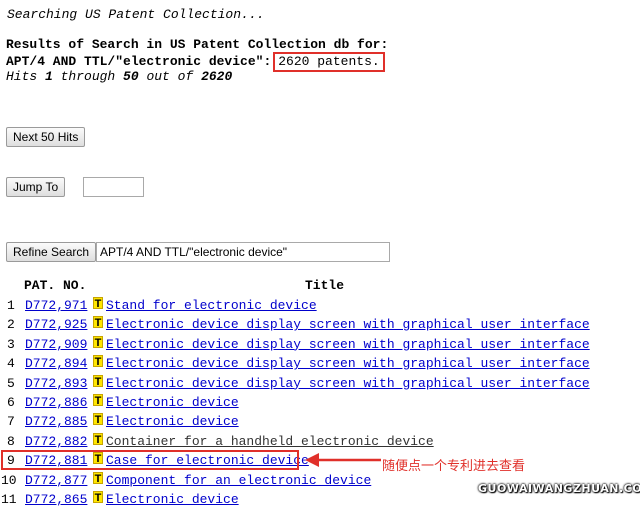 Image resolution: width=640 pixels, height=509 pixels. What do you see at coordinates (559, 488) in the screenshot?
I see `watermark-text: GUOWAIWANGZHUAN.COM` at bounding box center [559, 488].